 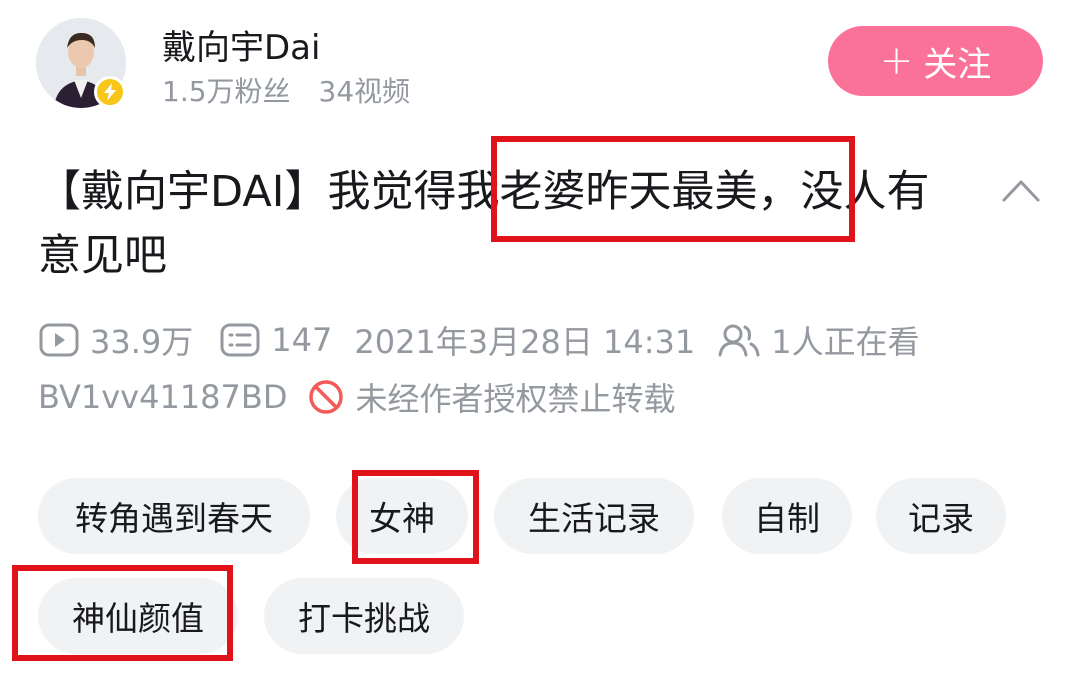 What do you see at coordinates (818, 340) in the screenshot?
I see `watching-now: 1人正在看` at bounding box center [818, 340].